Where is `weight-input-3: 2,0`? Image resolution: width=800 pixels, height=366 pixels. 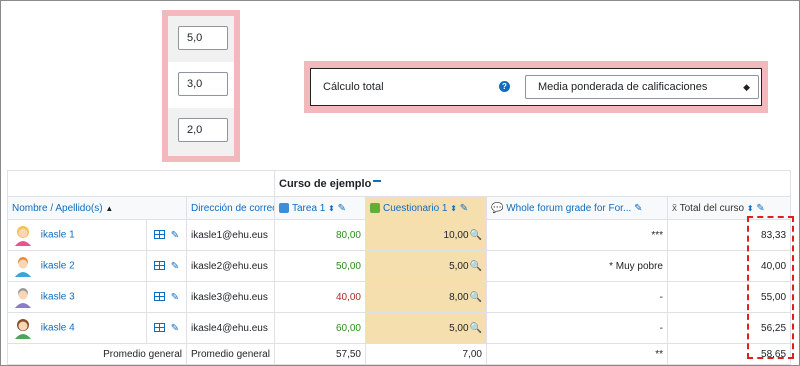
weight-input-3: 2,0 is located at coordinates (203, 130).